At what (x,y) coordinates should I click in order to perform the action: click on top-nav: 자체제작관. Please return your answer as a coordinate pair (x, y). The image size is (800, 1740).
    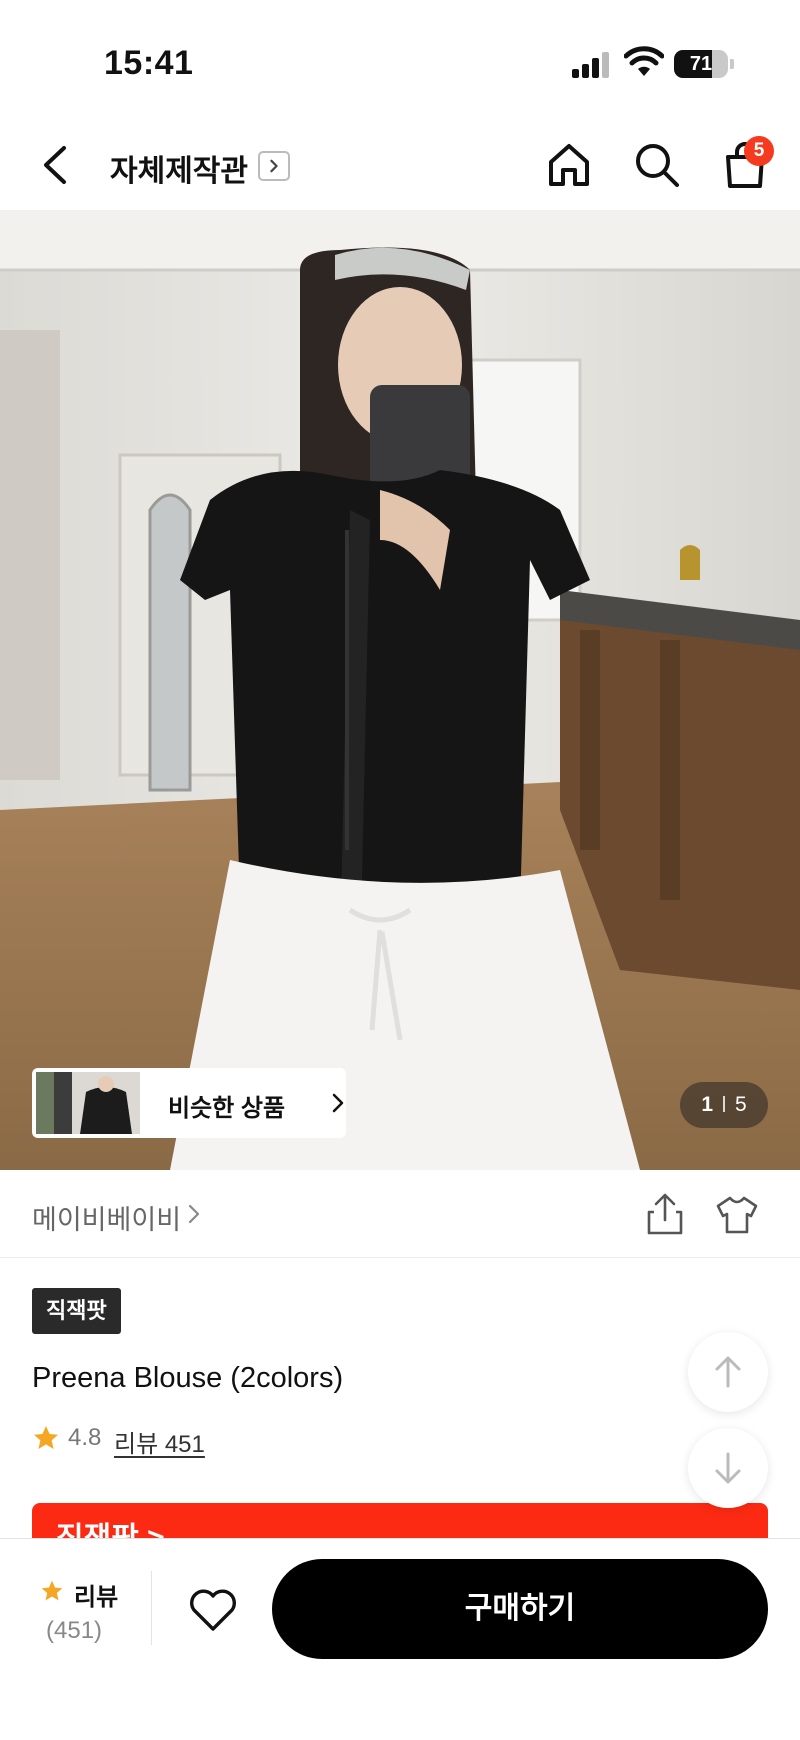
    Looking at the image, I should click on (400, 165).